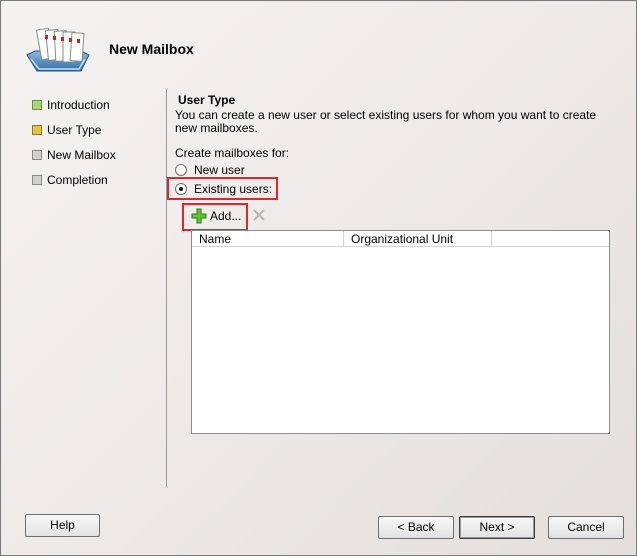  Describe the element at coordinates (62, 525) in the screenshot. I see `help-button: Help` at that location.